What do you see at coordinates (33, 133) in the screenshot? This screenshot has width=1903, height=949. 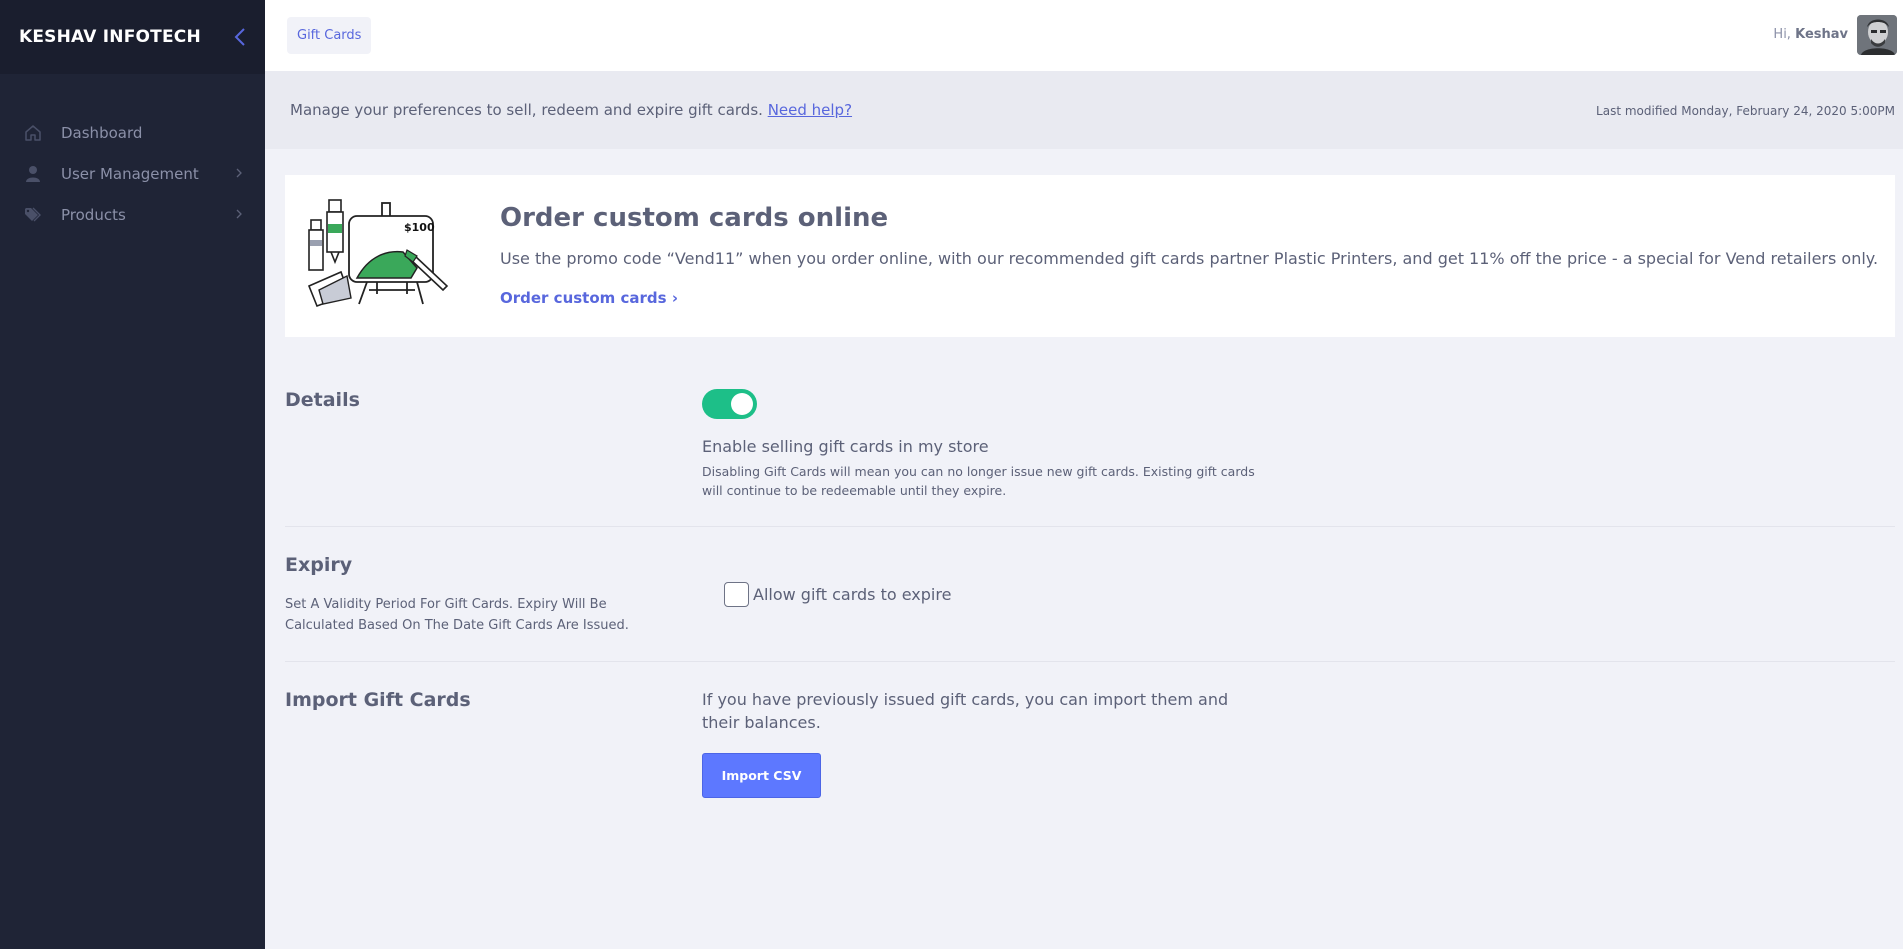 I see `home-icon` at bounding box center [33, 133].